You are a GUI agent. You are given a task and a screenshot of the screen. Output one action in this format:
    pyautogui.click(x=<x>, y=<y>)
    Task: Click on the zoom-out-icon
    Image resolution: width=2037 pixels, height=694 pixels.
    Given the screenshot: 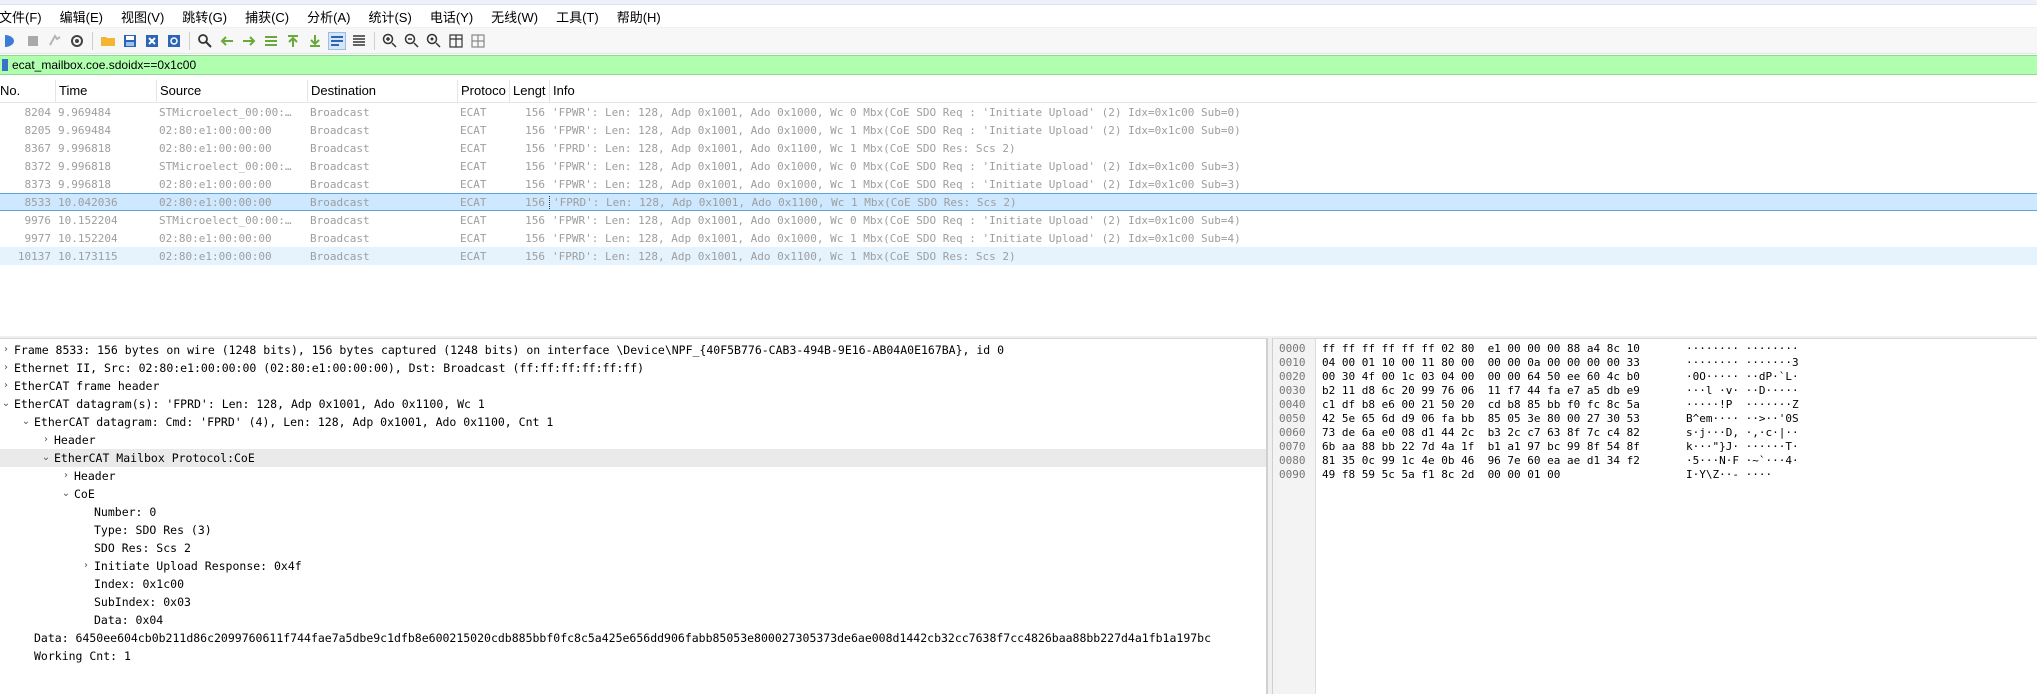 What is the action you would take?
    pyautogui.click(x=412, y=41)
    